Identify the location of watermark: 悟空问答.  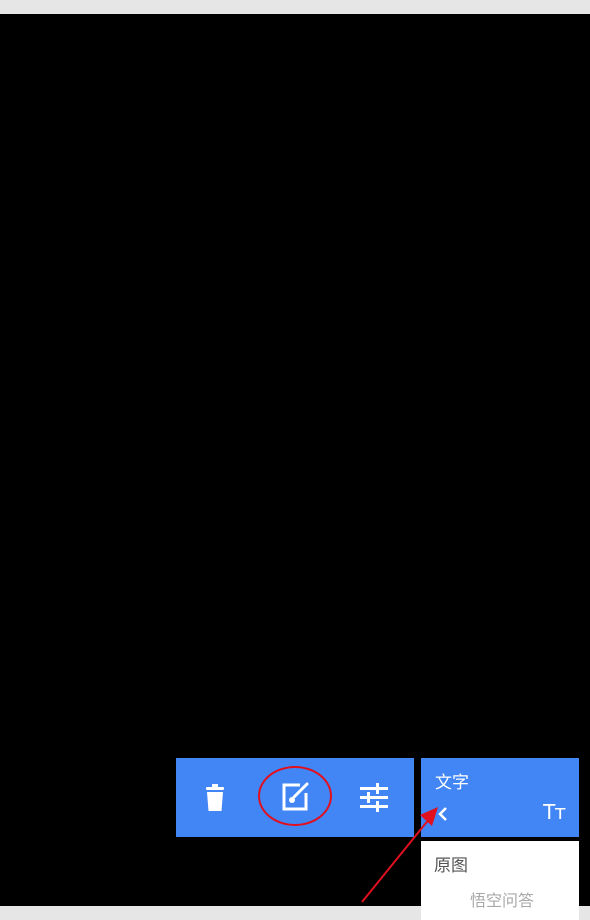
(502, 899).